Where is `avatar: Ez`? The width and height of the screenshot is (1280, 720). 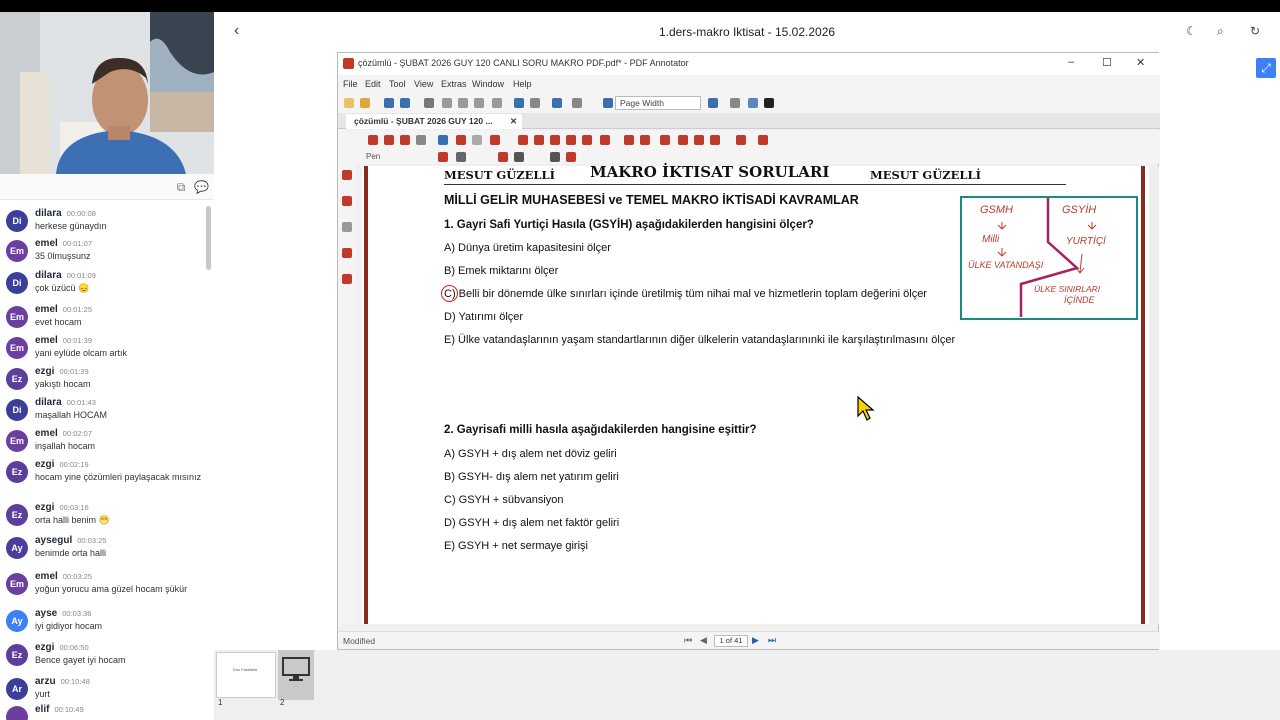
avatar: Ez is located at coordinates (17, 379).